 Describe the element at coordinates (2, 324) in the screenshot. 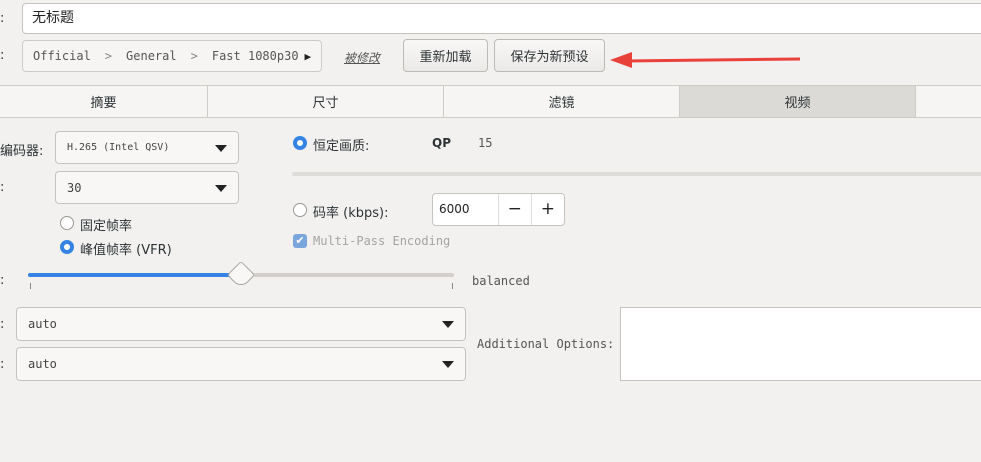

I see `tune-label-colon: :` at that location.